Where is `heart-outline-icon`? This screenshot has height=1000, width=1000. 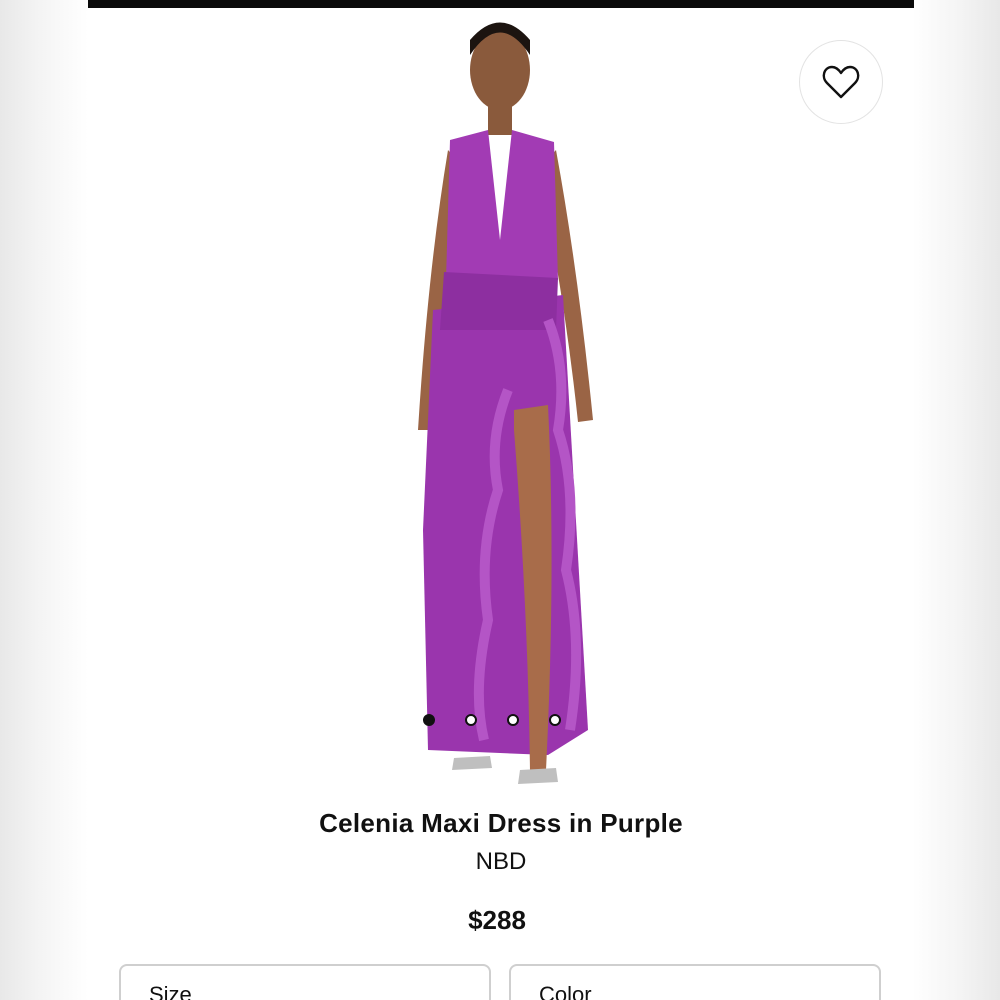 heart-outline-icon is located at coordinates (841, 82).